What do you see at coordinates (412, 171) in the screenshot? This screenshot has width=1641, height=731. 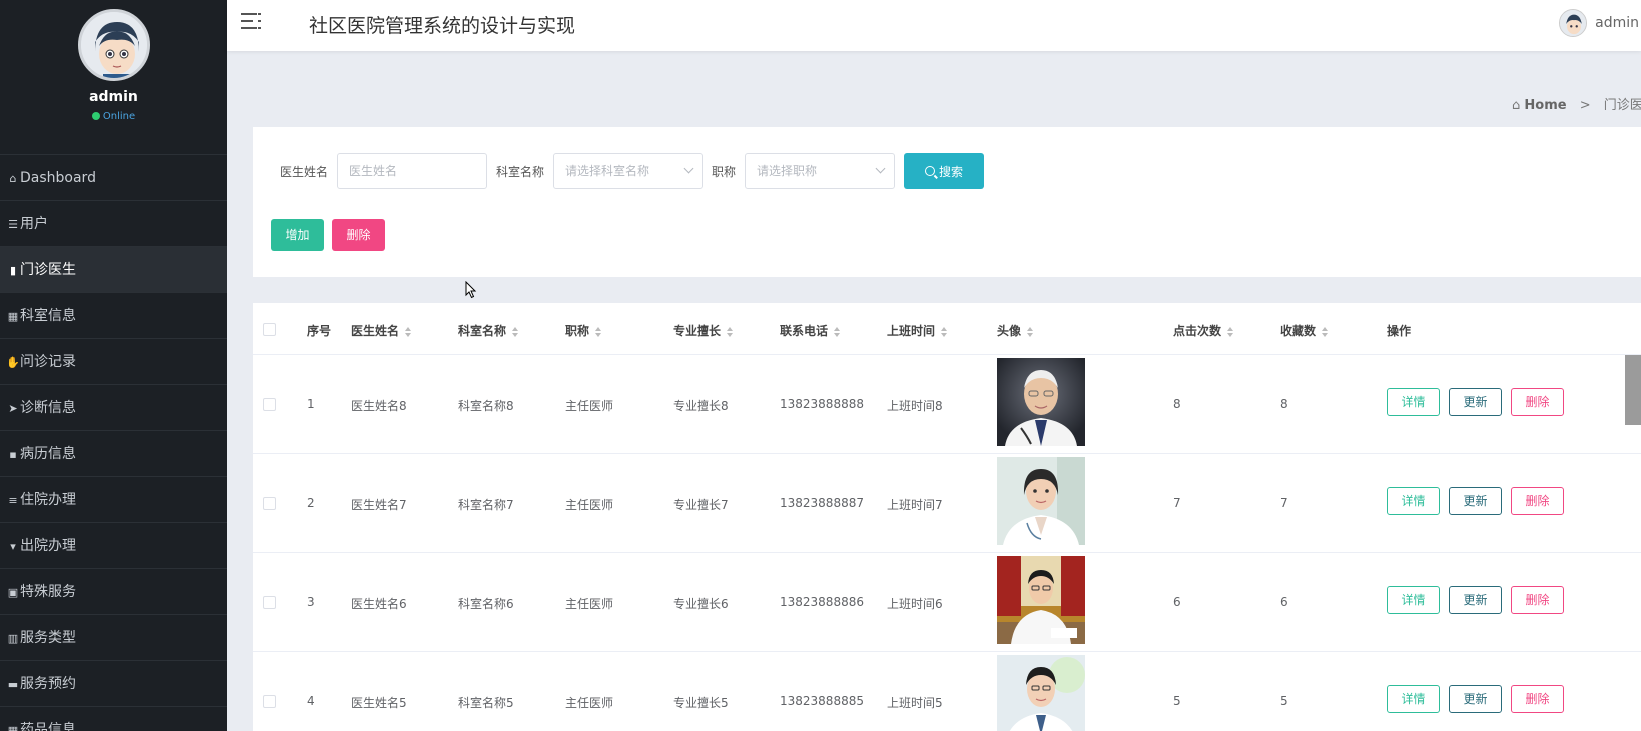 I see `doctor-name-input: 医生姓名` at bounding box center [412, 171].